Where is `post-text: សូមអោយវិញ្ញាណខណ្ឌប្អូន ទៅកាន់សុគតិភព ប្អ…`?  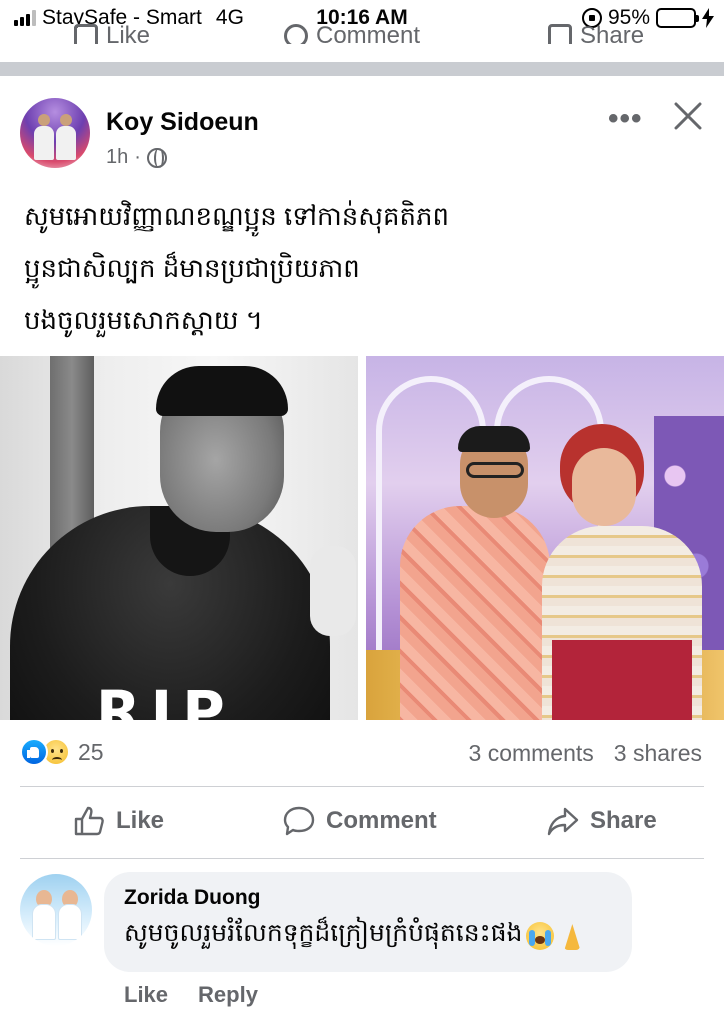 post-text: សូមអោយវិញ្ញាណខណ្ឌប្អូន ទៅកាន់សុគតិភព ប្អ… is located at coordinates (364, 268).